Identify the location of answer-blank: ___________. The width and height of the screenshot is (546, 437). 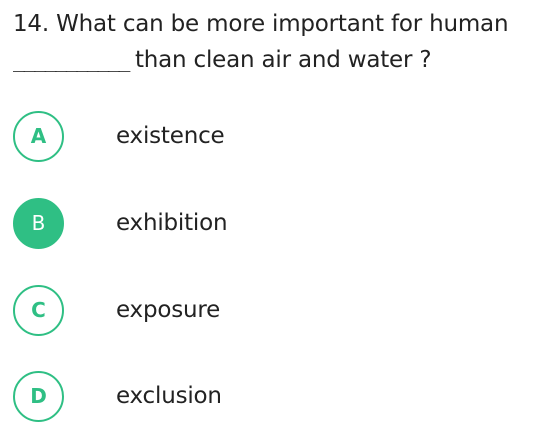
(71, 60).